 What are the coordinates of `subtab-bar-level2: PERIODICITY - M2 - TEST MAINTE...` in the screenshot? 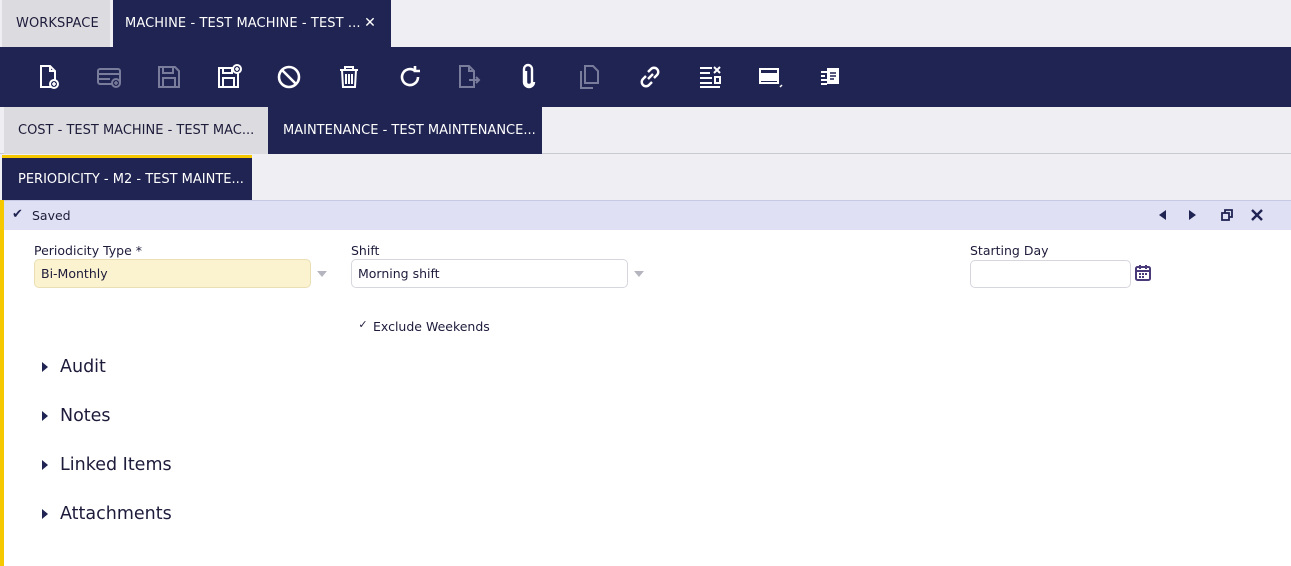 It's located at (645, 177).